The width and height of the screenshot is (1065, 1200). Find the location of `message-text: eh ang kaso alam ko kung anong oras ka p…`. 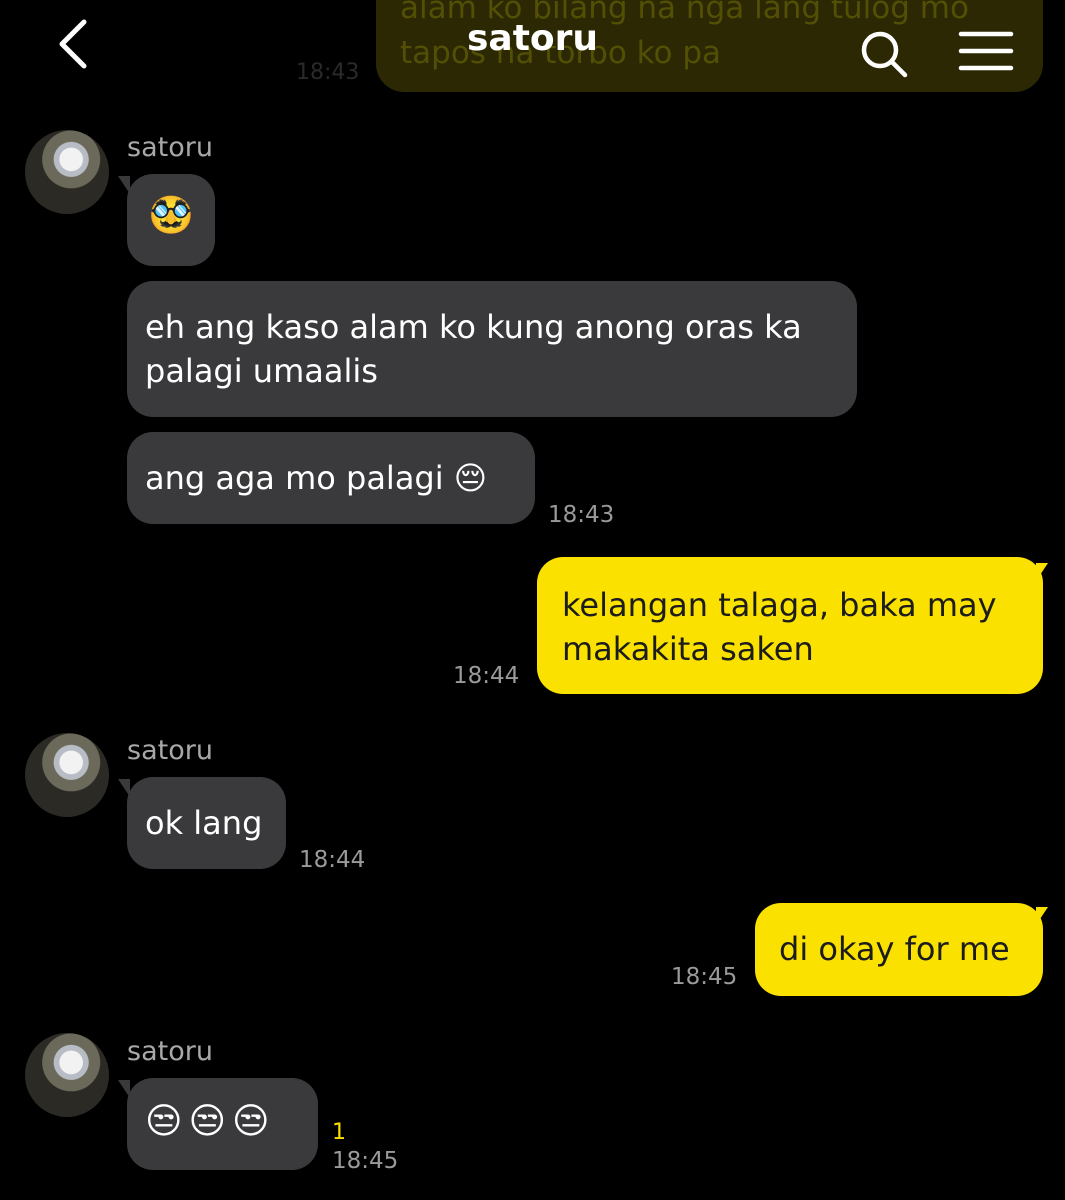

message-text: eh ang kaso alam ko kung anong oras ka p… is located at coordinates (473, 349).